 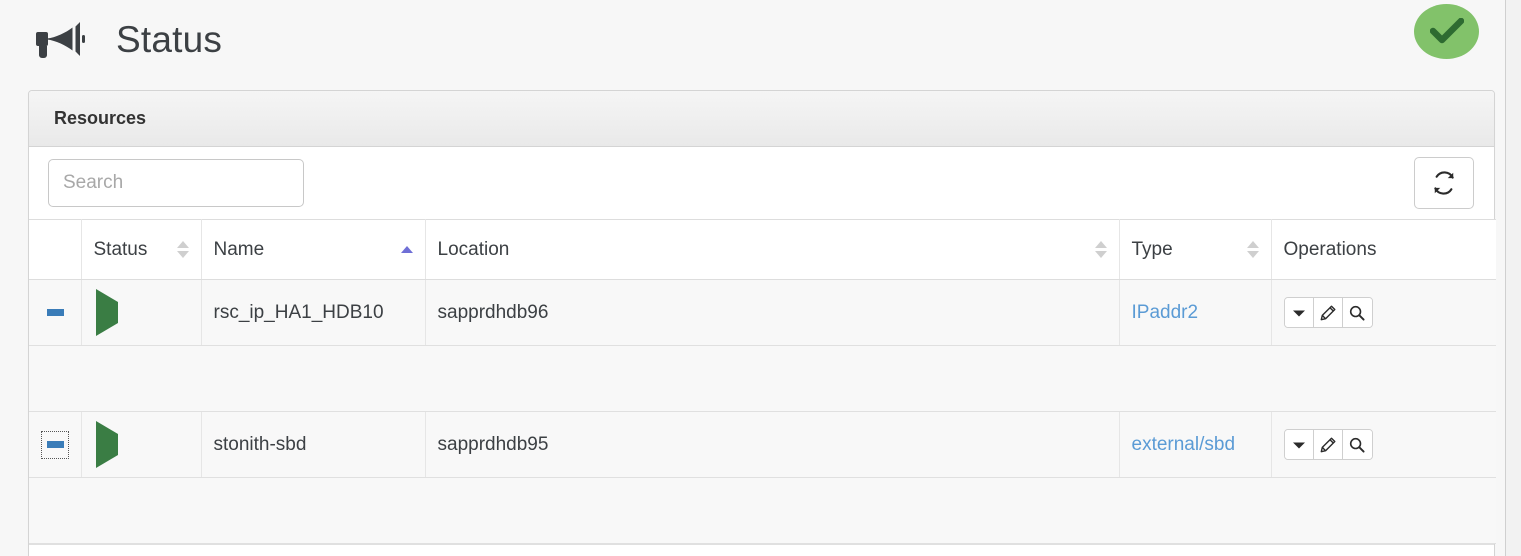 I want to click on sort-indicator-name, so click(x=406, y=250).